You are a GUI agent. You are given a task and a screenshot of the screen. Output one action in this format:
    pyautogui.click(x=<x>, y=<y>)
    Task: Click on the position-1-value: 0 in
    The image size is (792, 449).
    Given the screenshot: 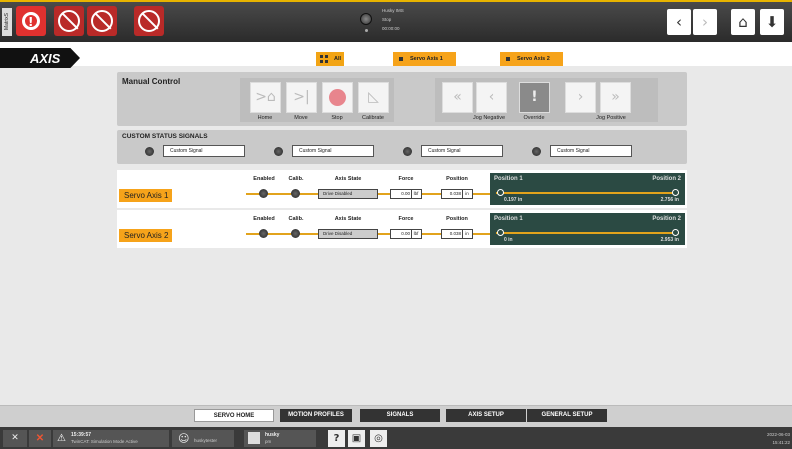 What is the action you would take?
    pyautogui.click(x=508, y=240)
    